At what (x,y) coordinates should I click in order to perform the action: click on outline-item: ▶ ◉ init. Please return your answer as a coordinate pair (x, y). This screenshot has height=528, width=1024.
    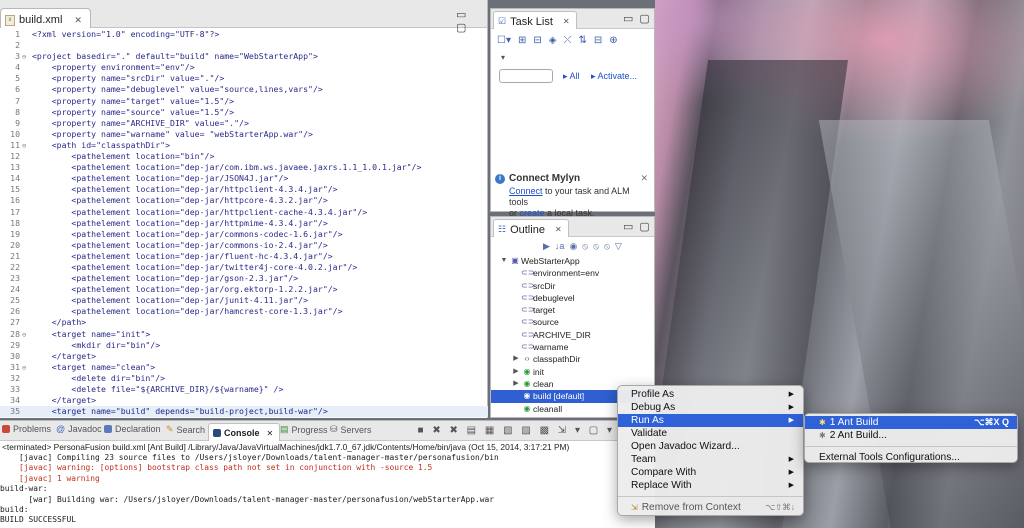
    Looking at the image, I should click on (572, 372).